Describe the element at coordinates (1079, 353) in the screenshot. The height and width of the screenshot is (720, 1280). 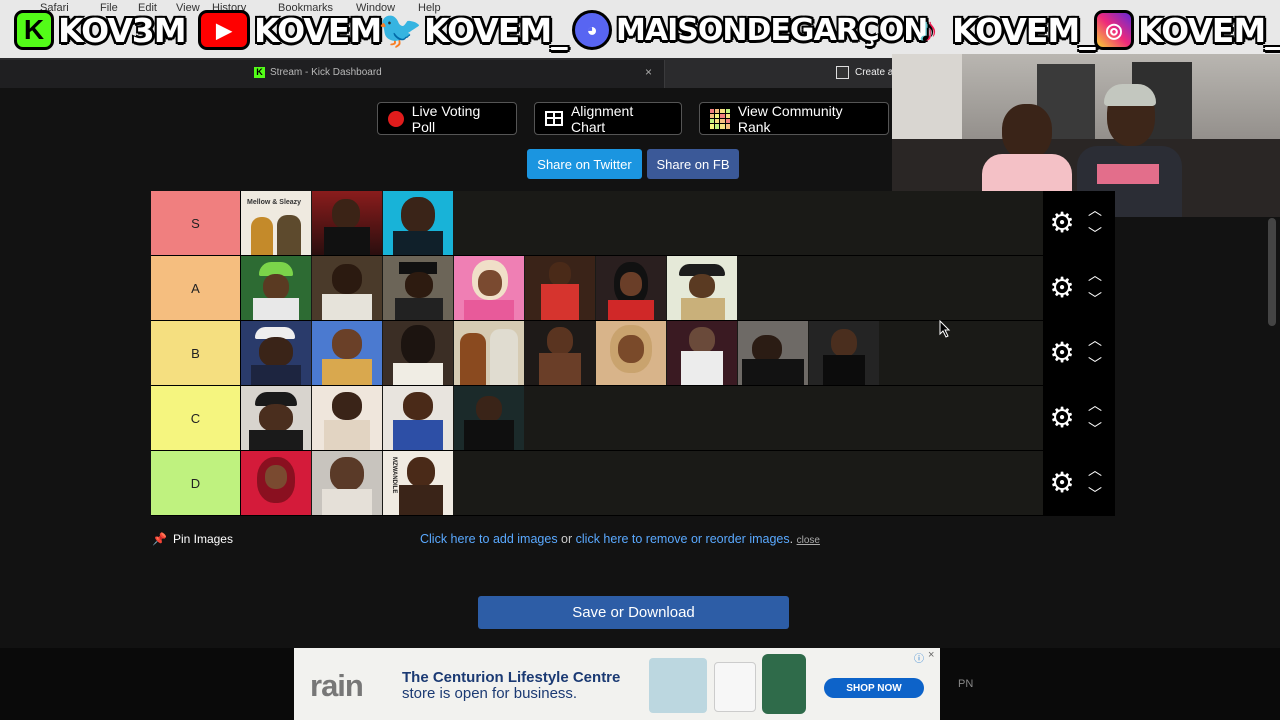
I see `tier-controls-b: ⚙ ︿ ﹀` at that location.